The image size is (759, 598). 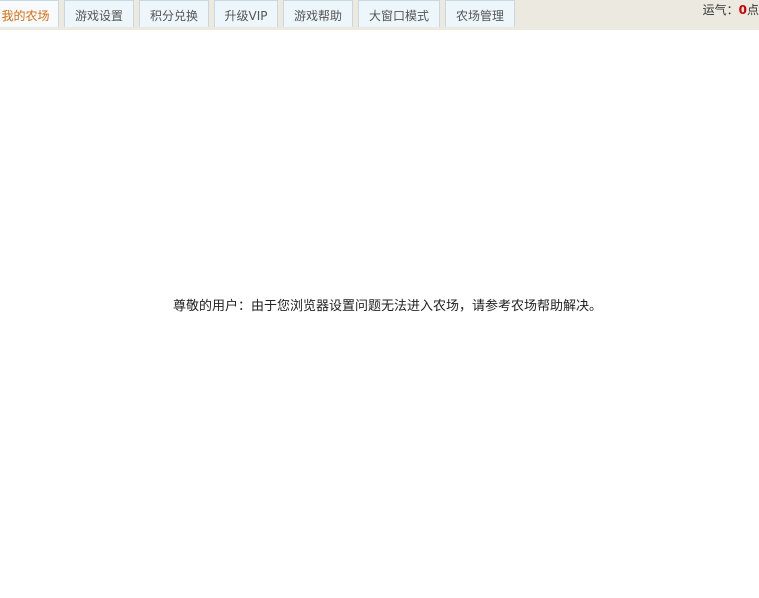 What do you see at coordinates (399, 13) in the screenshot?
I see `tab-large-window-mode: 大窗口模式` at bounding box center [399, 13].